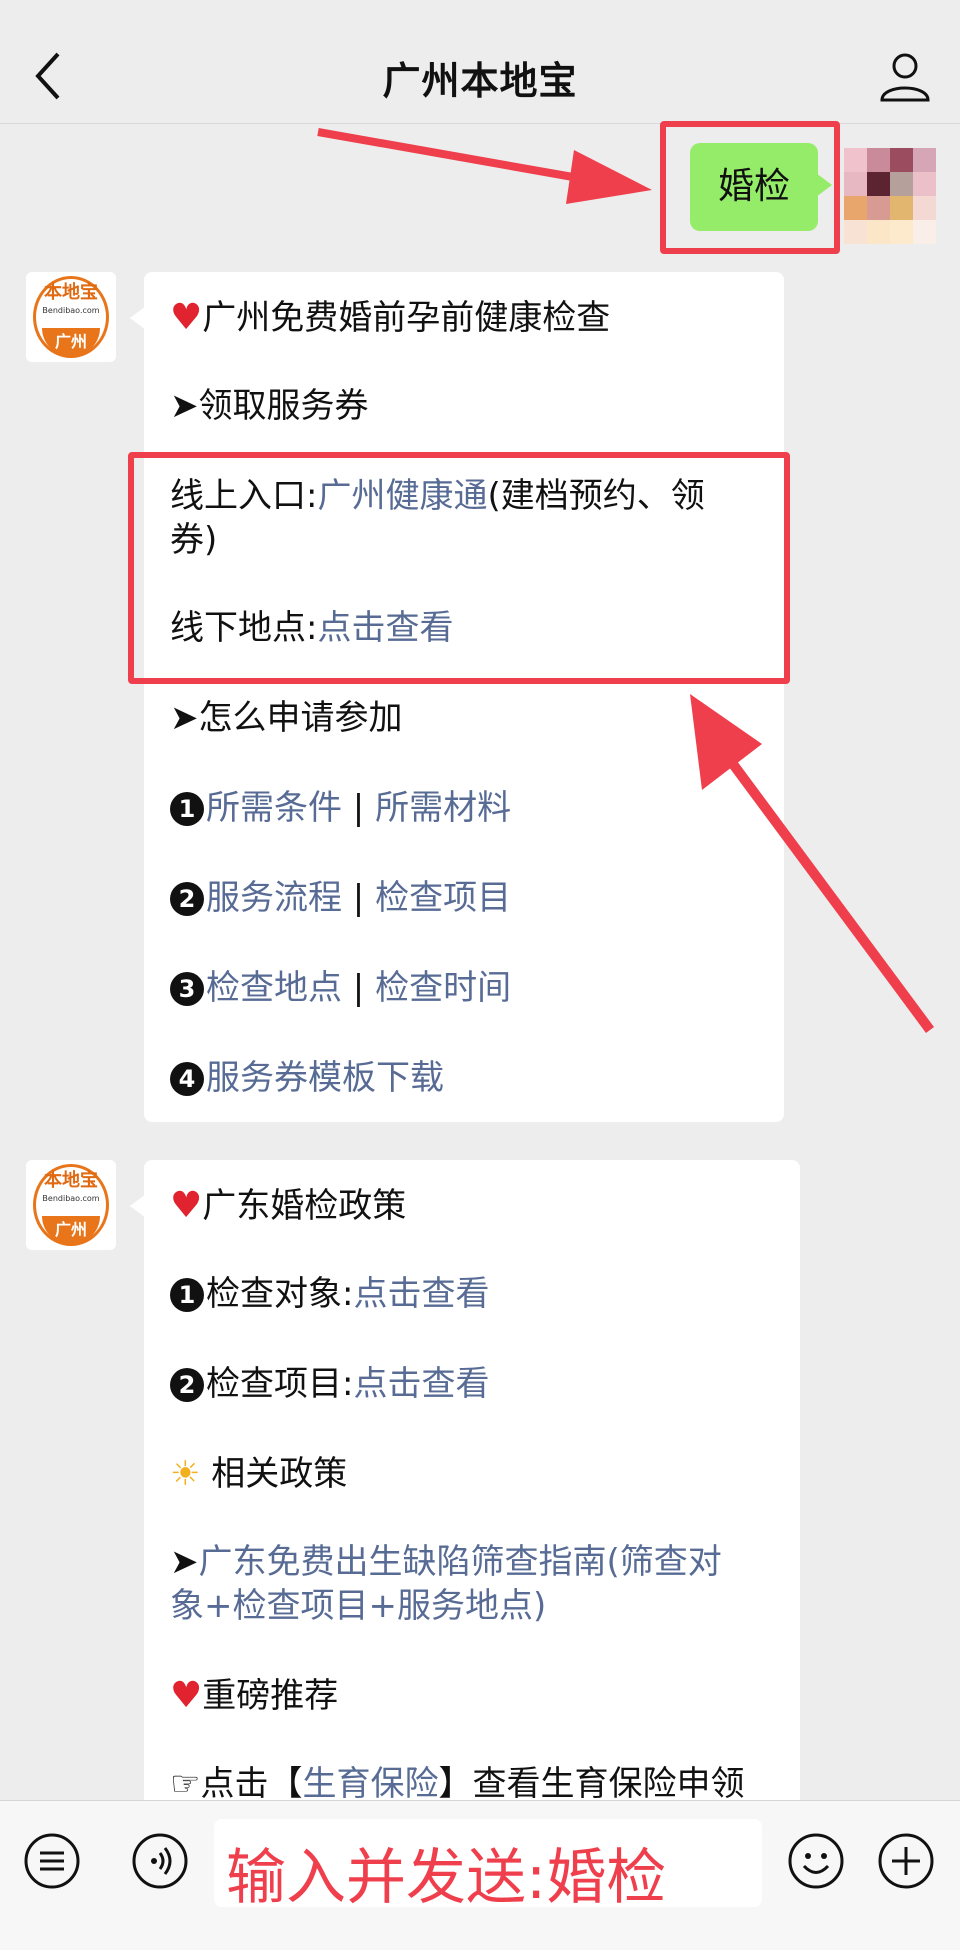 This screenshot has width=960, height=1950. Describe the element at coordinates (52, 1861) in the screenshot. I see `menu-list-icon` at that location.